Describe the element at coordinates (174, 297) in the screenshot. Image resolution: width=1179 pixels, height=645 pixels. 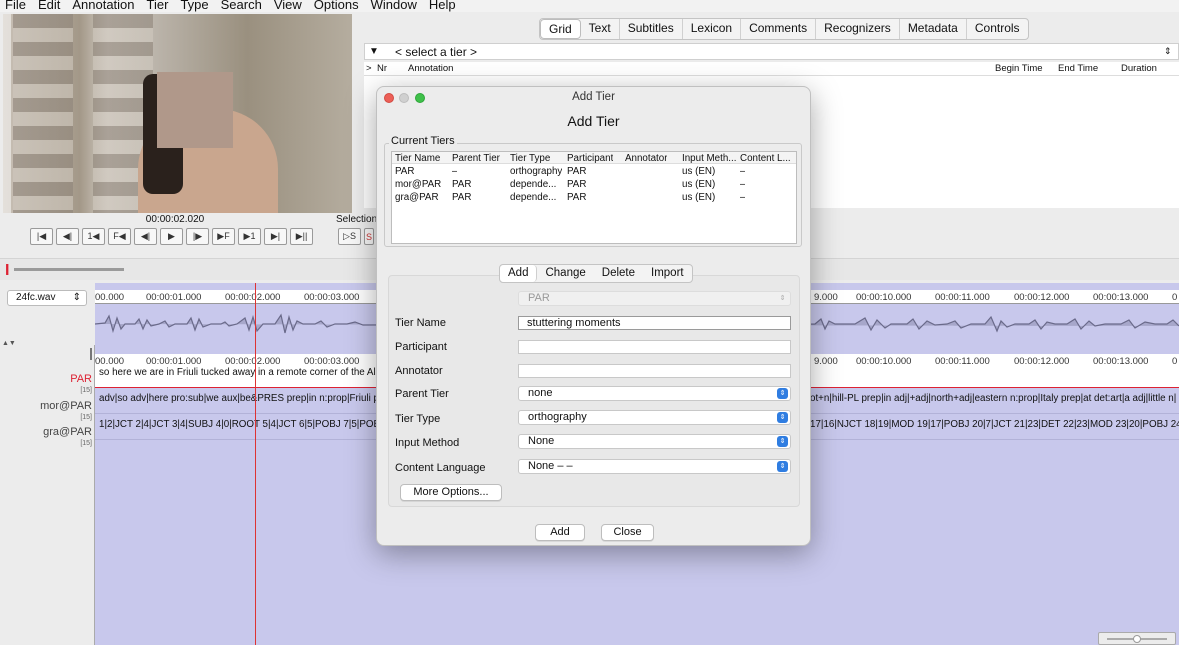
I see `ruler-tick: 00:00:01.000` at that location.